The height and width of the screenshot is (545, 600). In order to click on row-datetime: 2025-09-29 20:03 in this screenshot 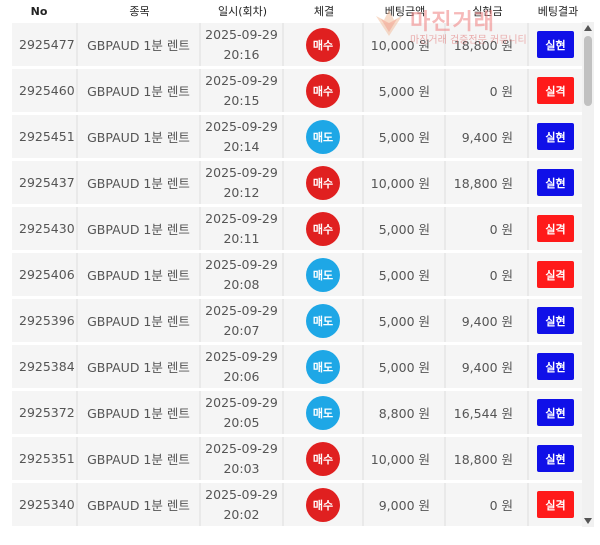, I will do `click(242, 458)`.